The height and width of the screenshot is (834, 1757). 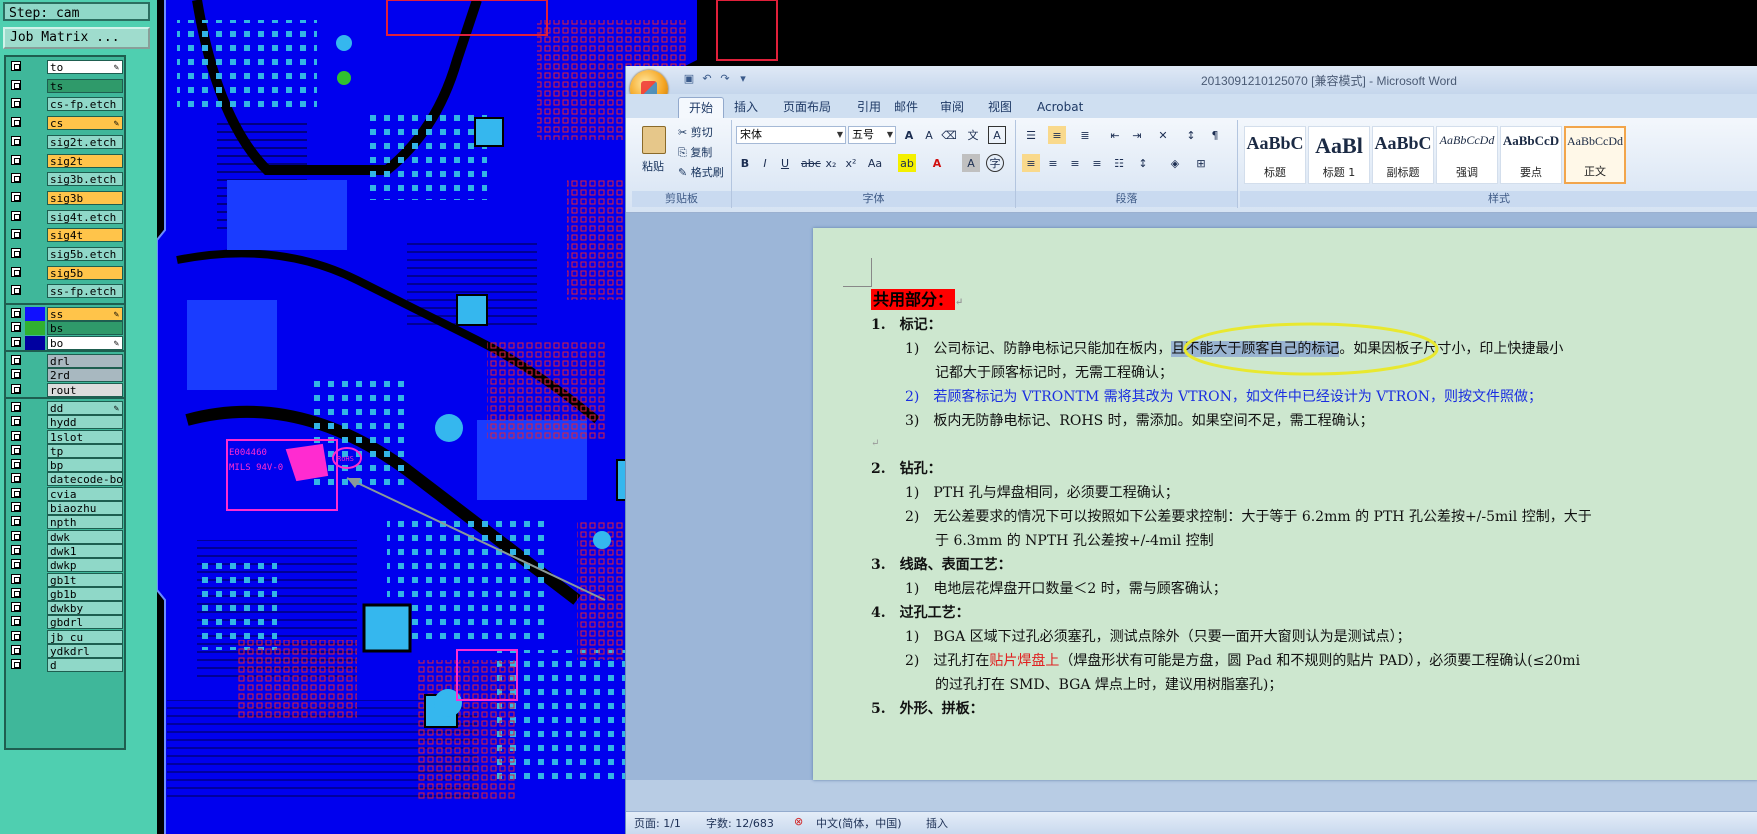 I want to click on shading-icon: ◈, so click(x=1175, y=163).